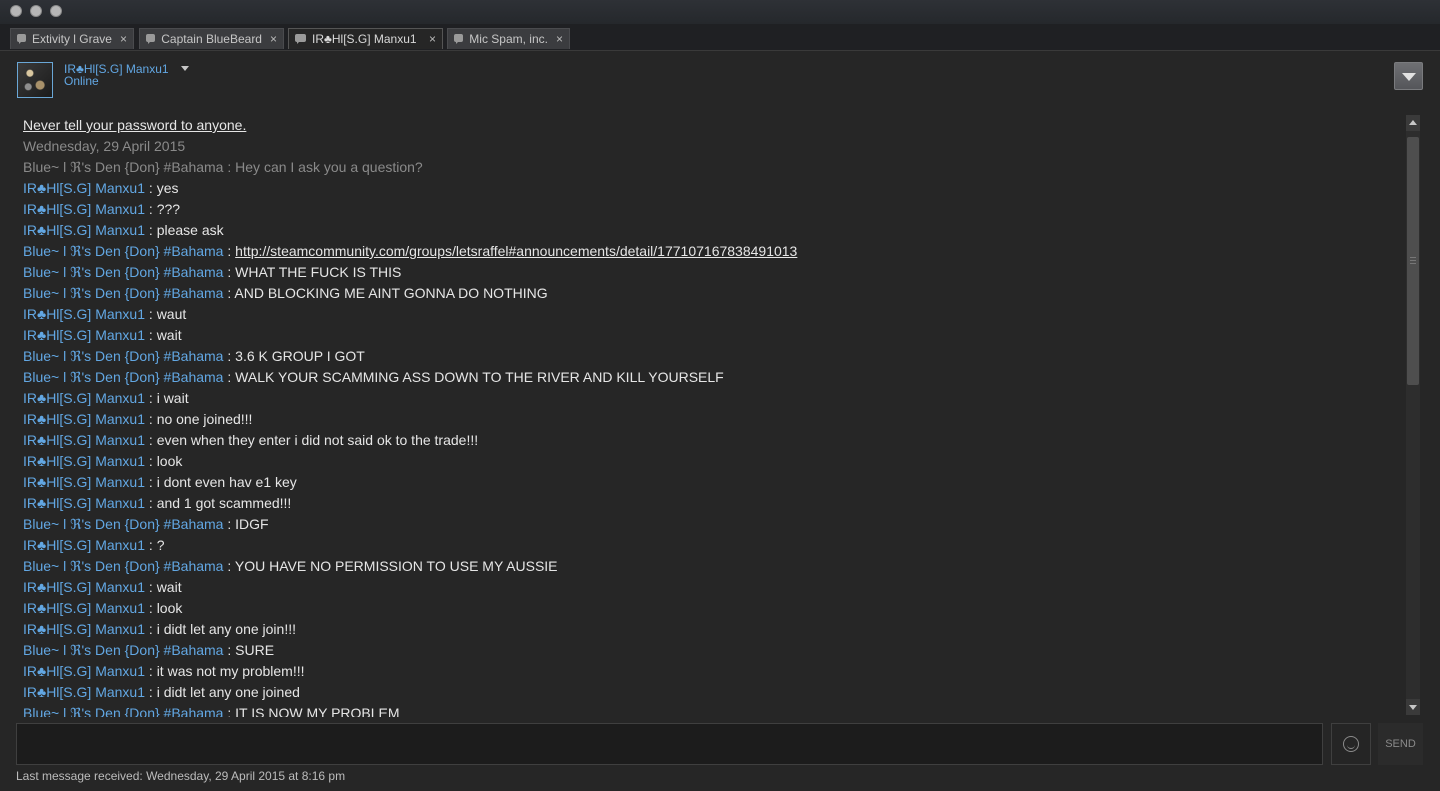 This screenshot has width=1440, height=791. What do you see at coordinates (224, 503) in the screenshot?
I see `message-text: and 1 got scammed!!!` at bounding box center [224, 503].